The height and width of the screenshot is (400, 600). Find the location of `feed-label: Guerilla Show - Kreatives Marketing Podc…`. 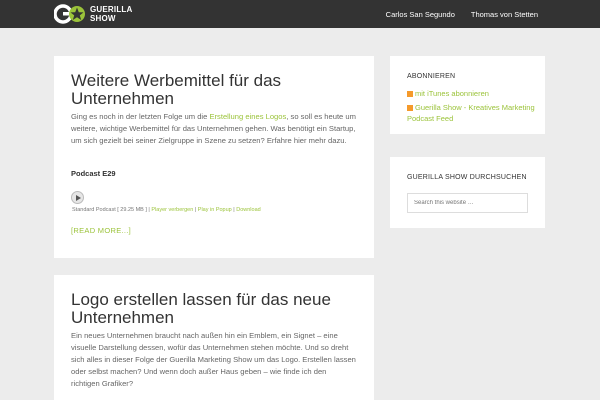

feed-label: Guerilla Show - Kreatives Marketing Podc… is located at coordinates (471, 113).